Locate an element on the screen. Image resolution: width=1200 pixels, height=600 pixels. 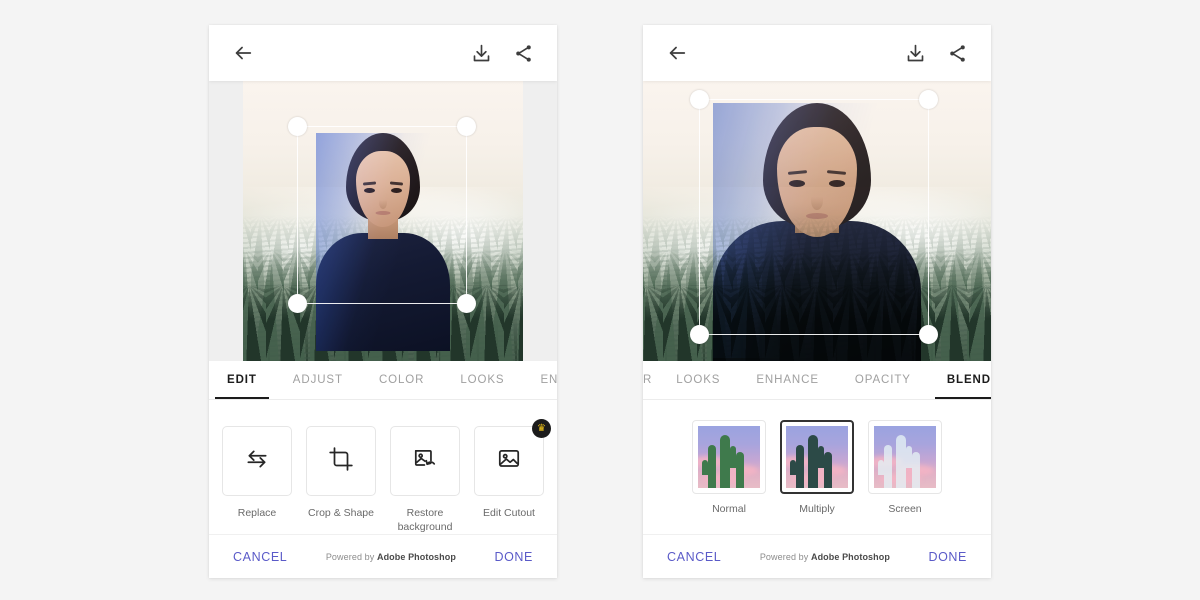
tool-restore-background-button is located at coordinates (425, 461).